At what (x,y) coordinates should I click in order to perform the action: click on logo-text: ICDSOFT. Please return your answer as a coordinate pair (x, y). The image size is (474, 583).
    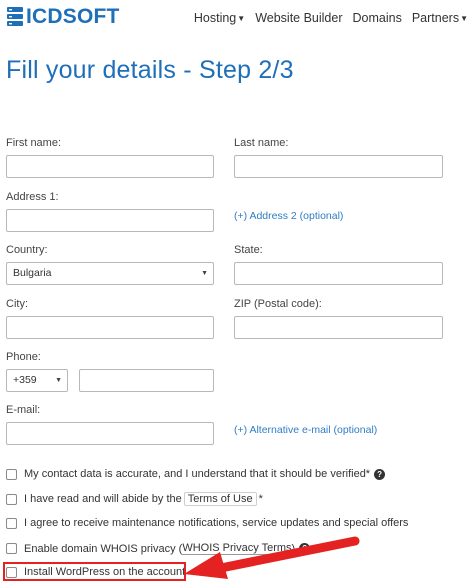
    Looking at the image, I should click on (73, 16).